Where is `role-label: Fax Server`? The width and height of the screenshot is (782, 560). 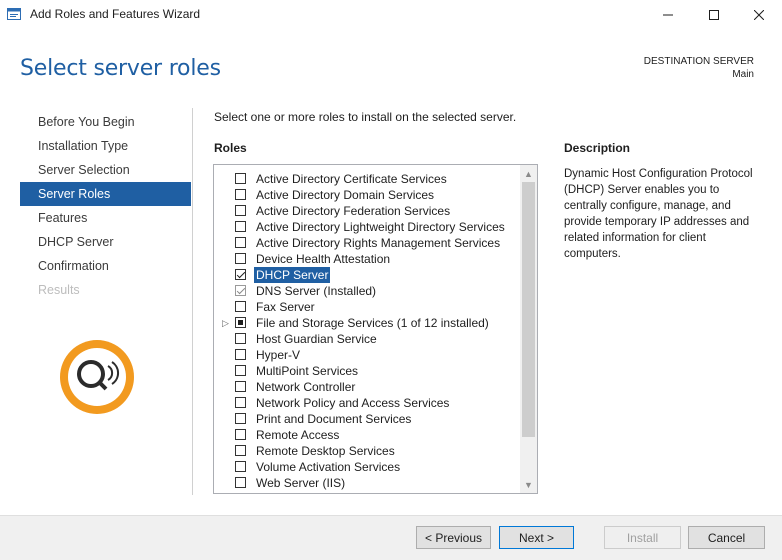 role-label: Fax Server is located at coordinates (285, 307).